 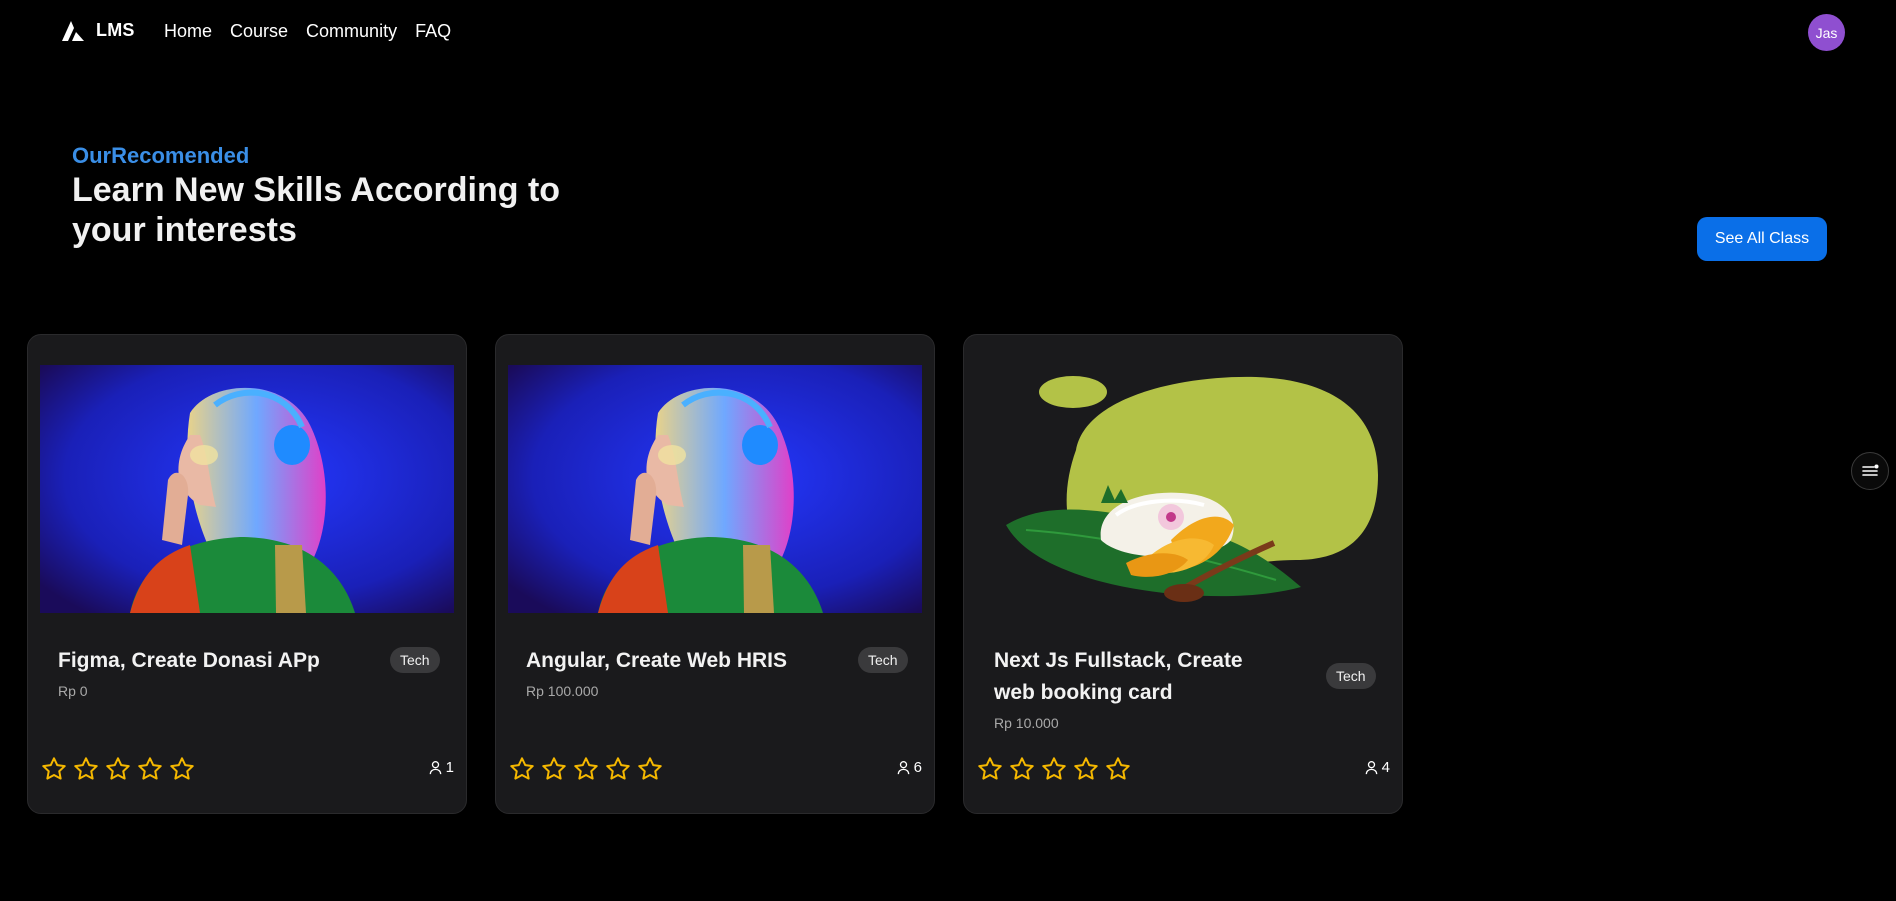 What do you see at coordinates (203, 661) in the screenshot?
I see `course-title: Figma, Create Donasi APp` at bounding box center [203, 661].